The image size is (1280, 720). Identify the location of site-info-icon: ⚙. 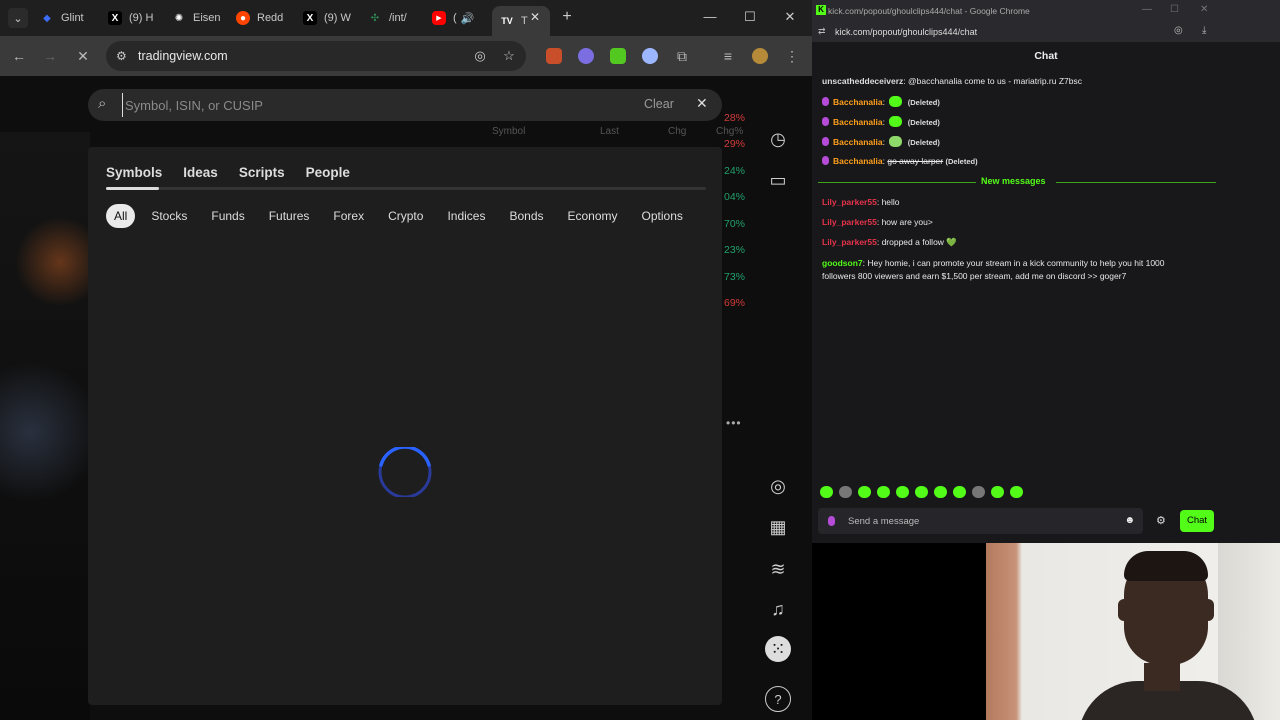
(121, 56).